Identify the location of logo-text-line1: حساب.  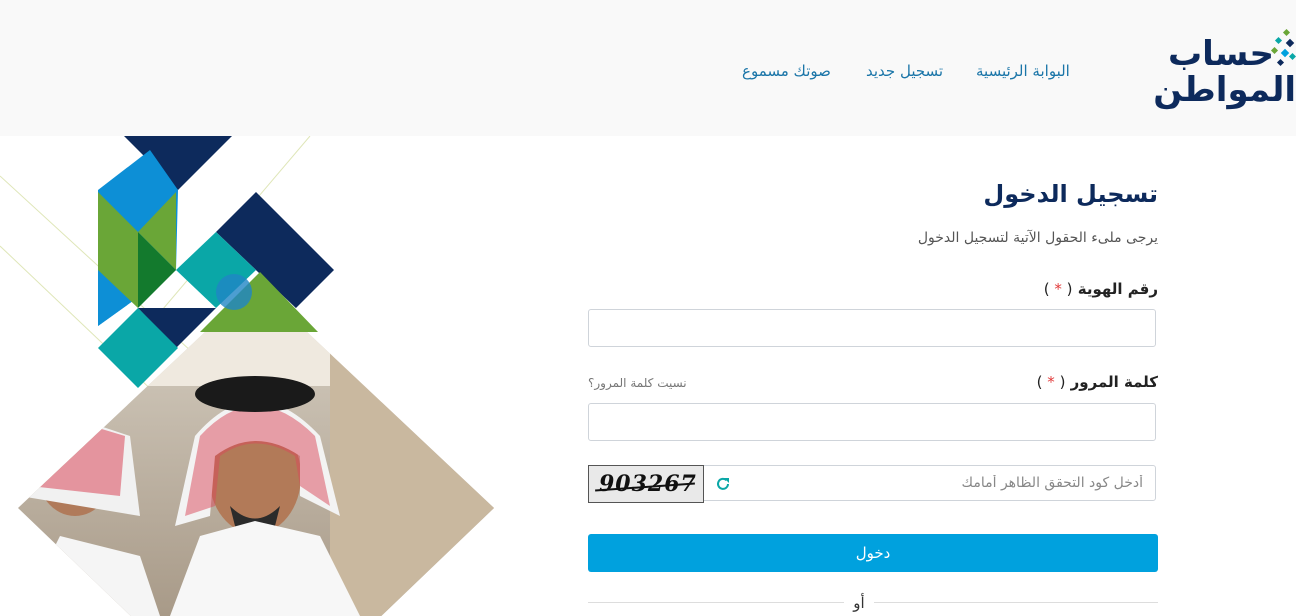
(1220, 54).